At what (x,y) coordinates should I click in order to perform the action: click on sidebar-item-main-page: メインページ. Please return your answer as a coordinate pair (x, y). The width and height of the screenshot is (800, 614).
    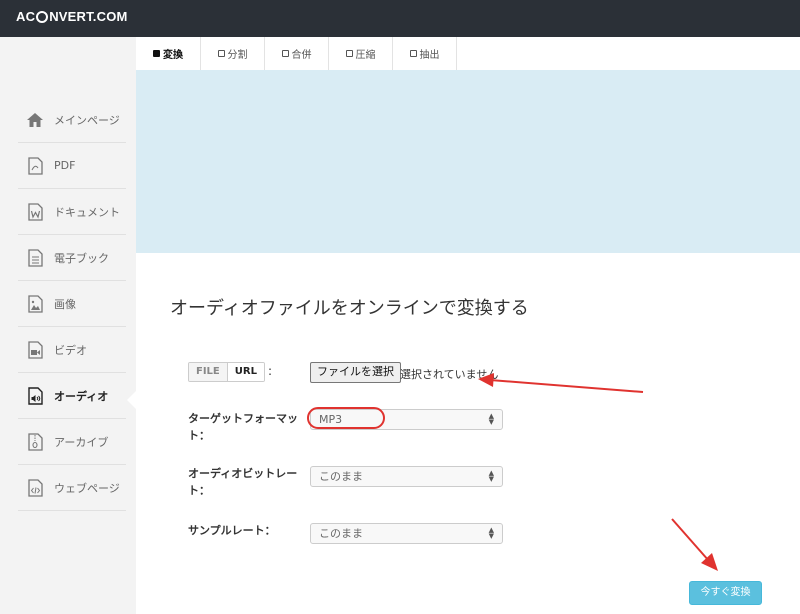
    Looking at the image, I should click on (72, 120).